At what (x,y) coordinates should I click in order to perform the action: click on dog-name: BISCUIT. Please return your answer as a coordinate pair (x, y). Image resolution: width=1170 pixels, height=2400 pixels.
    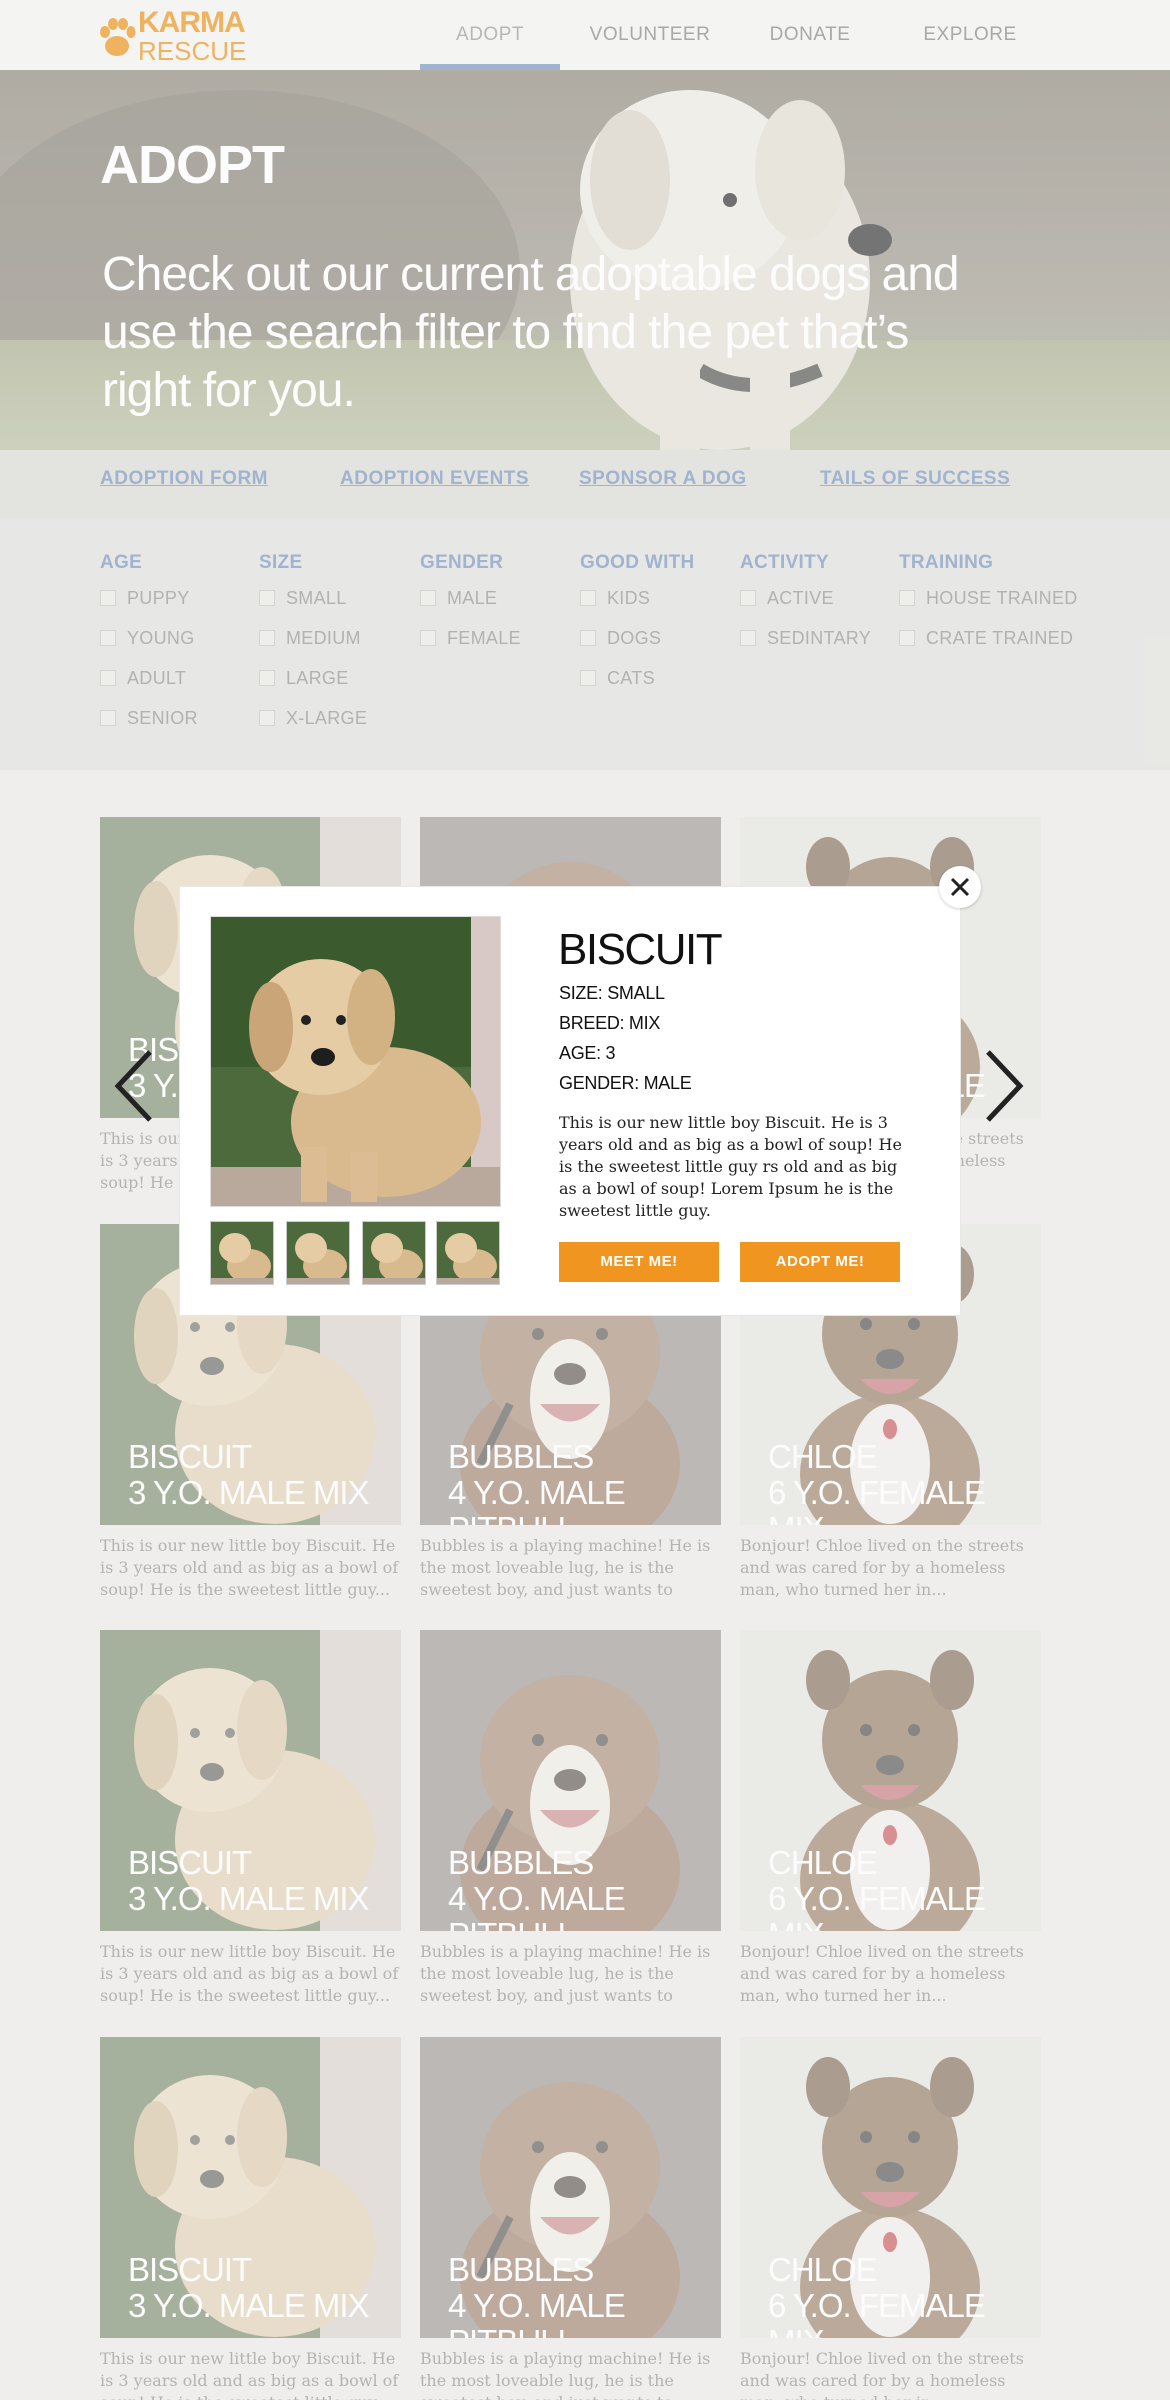
    Looking at the image, I should click on (640, 949).